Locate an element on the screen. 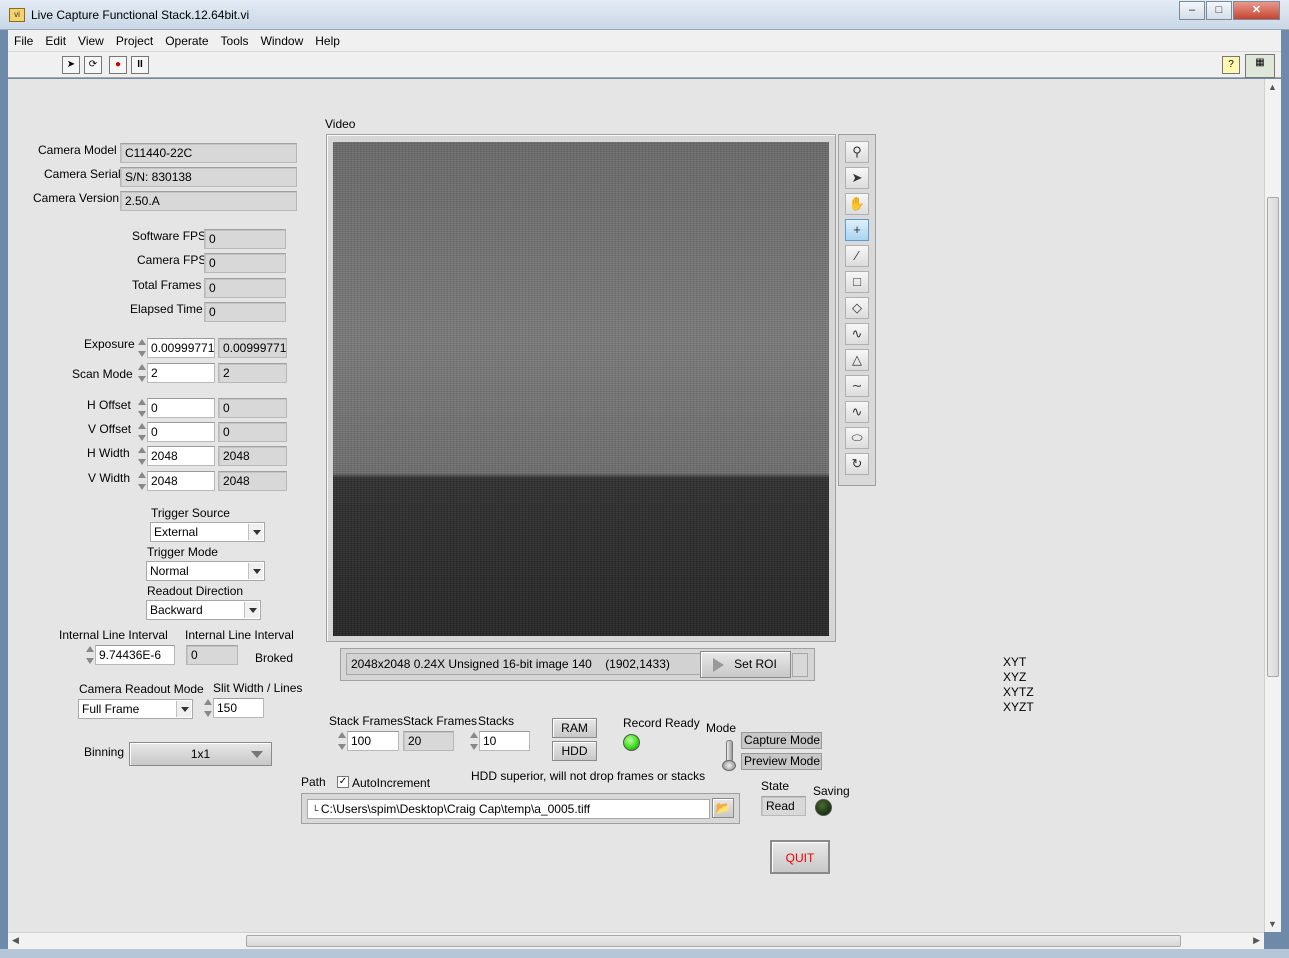  mode-toggle-switch is located at coordinates (729, 756).